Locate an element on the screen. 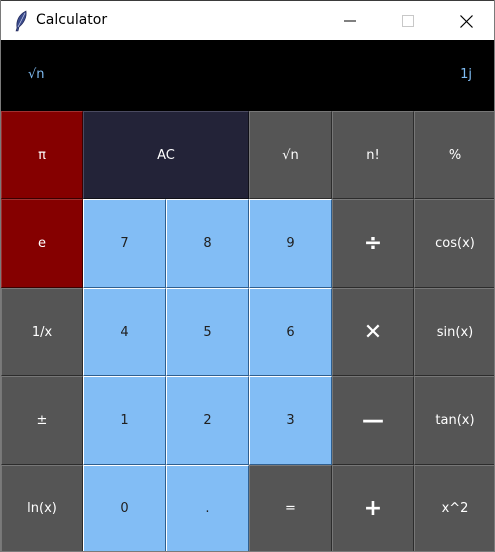  equals-button: = is located at coordinates (290, 508).